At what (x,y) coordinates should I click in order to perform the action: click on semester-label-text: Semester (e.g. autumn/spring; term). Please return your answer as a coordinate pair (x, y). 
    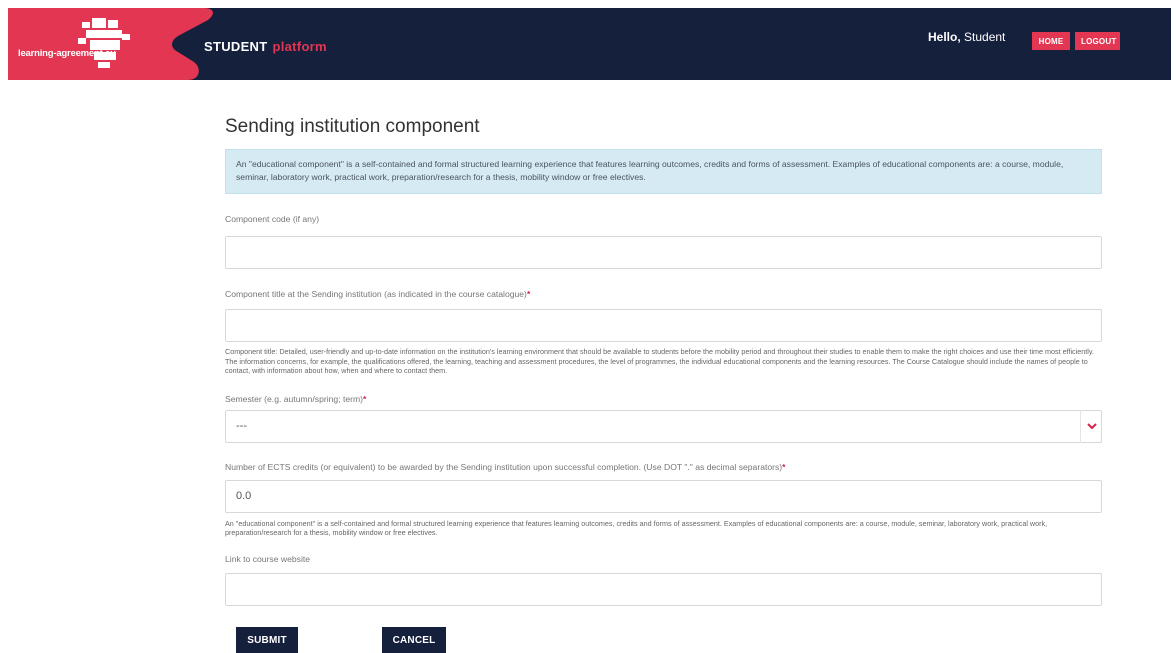
    Looking at the image, I should click on (294, 398).